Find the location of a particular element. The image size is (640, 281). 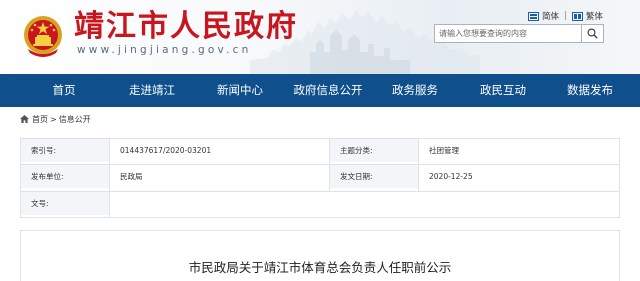

publisher-label: 发布单位: is located at coordinates (65, 176).